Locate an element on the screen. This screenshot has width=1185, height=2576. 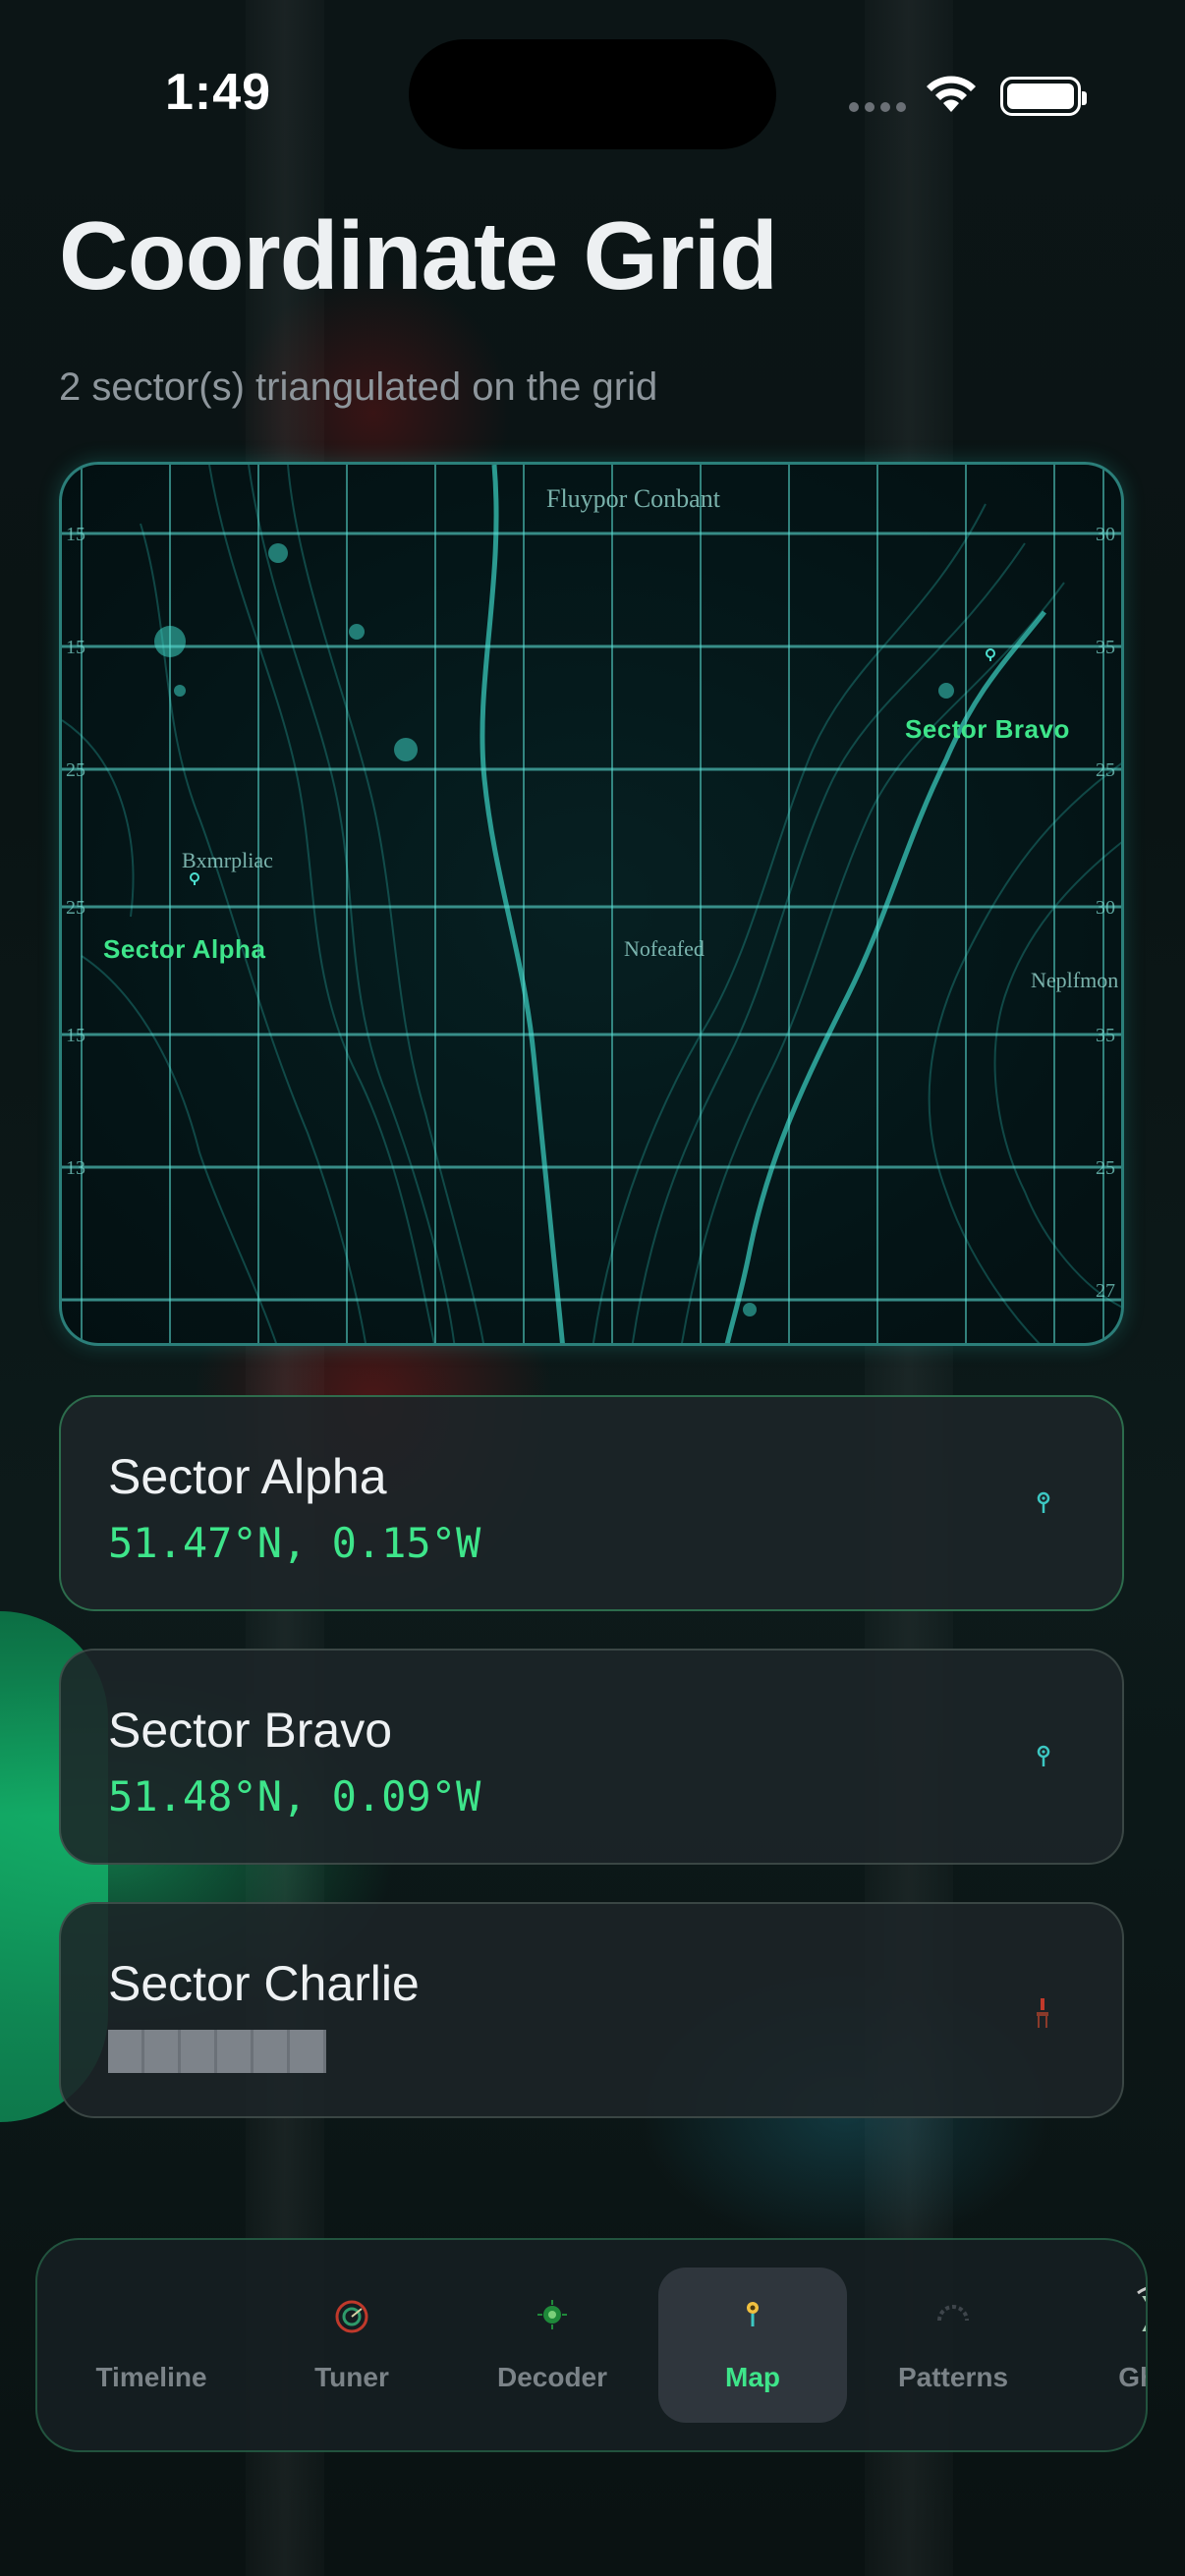
tab-timeline: Timeline is located at coordinates (152, 2345).